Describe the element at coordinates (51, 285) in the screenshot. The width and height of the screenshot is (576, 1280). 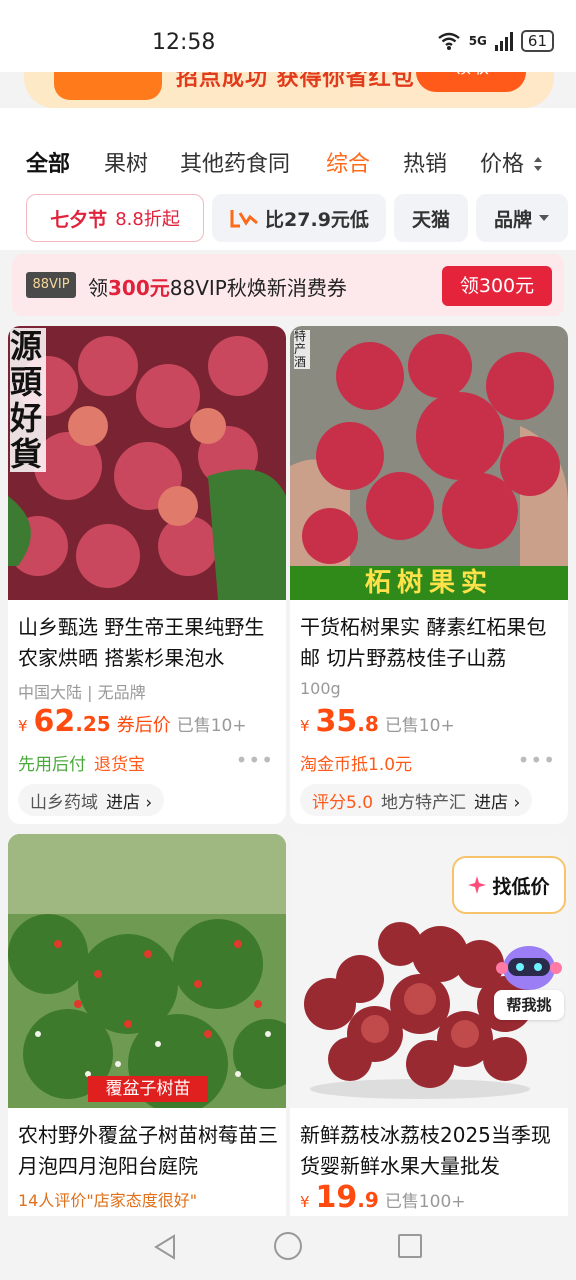
I see `vip-badge: 88VIP` at that location.